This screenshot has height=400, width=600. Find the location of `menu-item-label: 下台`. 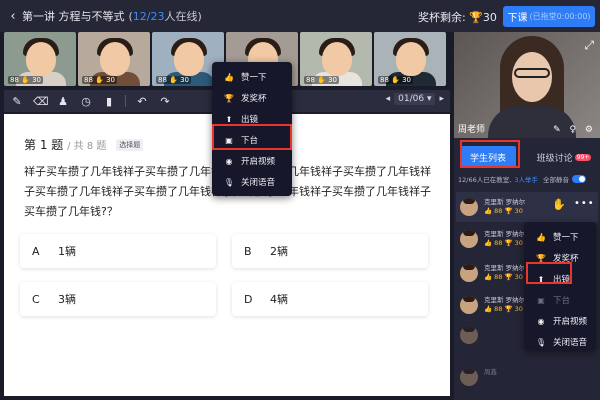

menu-item-label: 下台 is located at coordinates (562, 301).